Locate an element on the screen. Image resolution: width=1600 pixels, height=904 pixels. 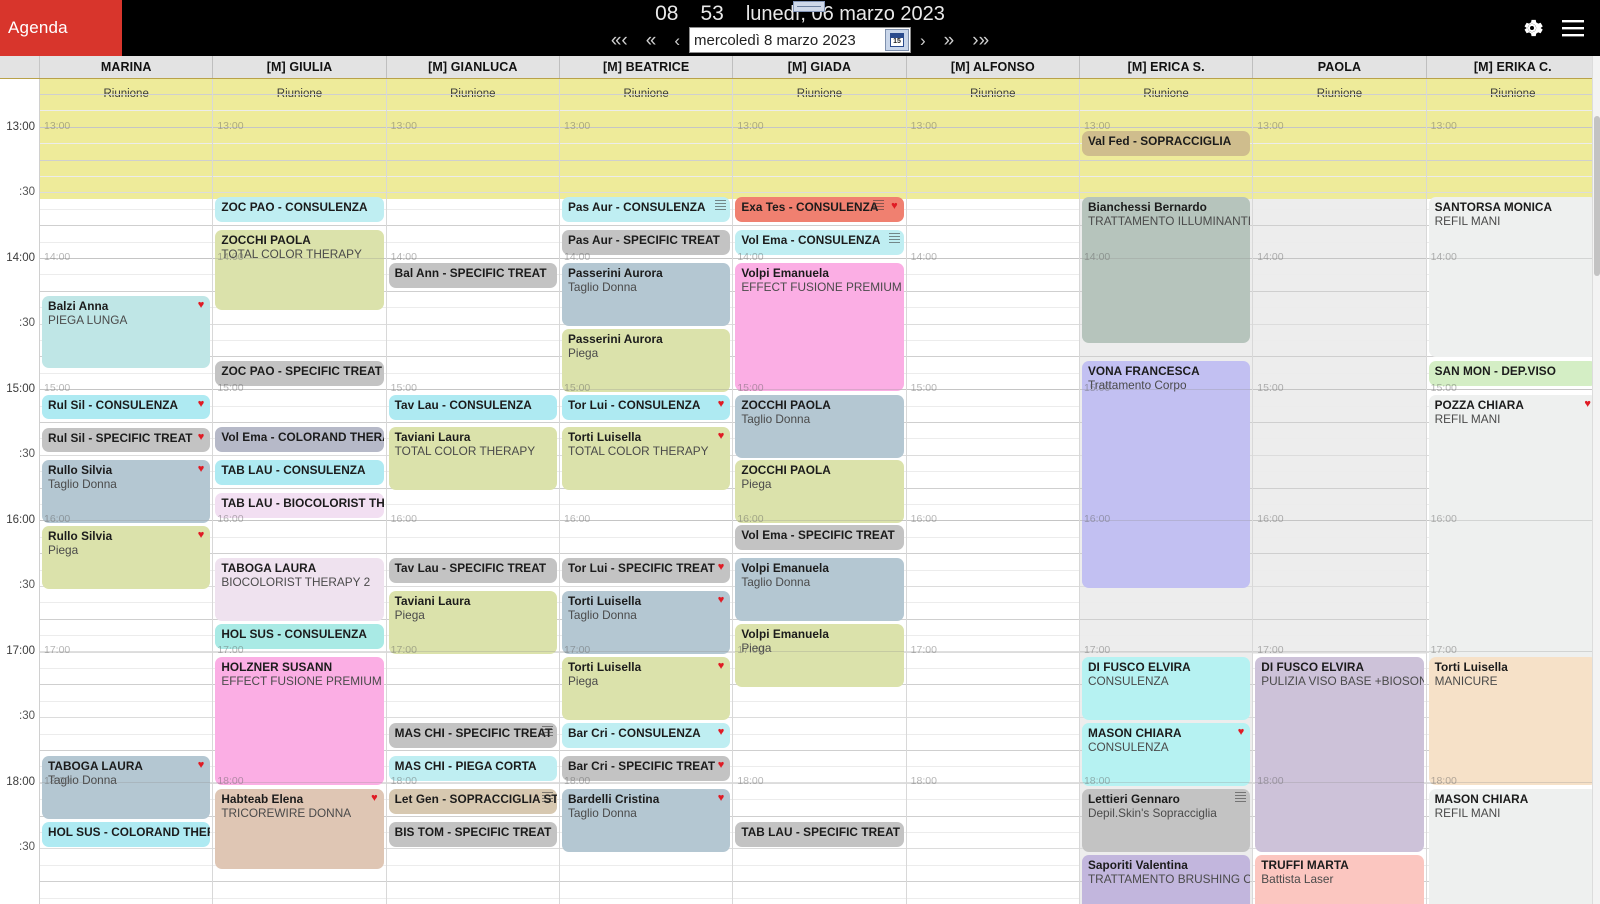
appointment-block: Balzi Anna PIEGA LUNGA ♥ is located at coordinates (126, 332).